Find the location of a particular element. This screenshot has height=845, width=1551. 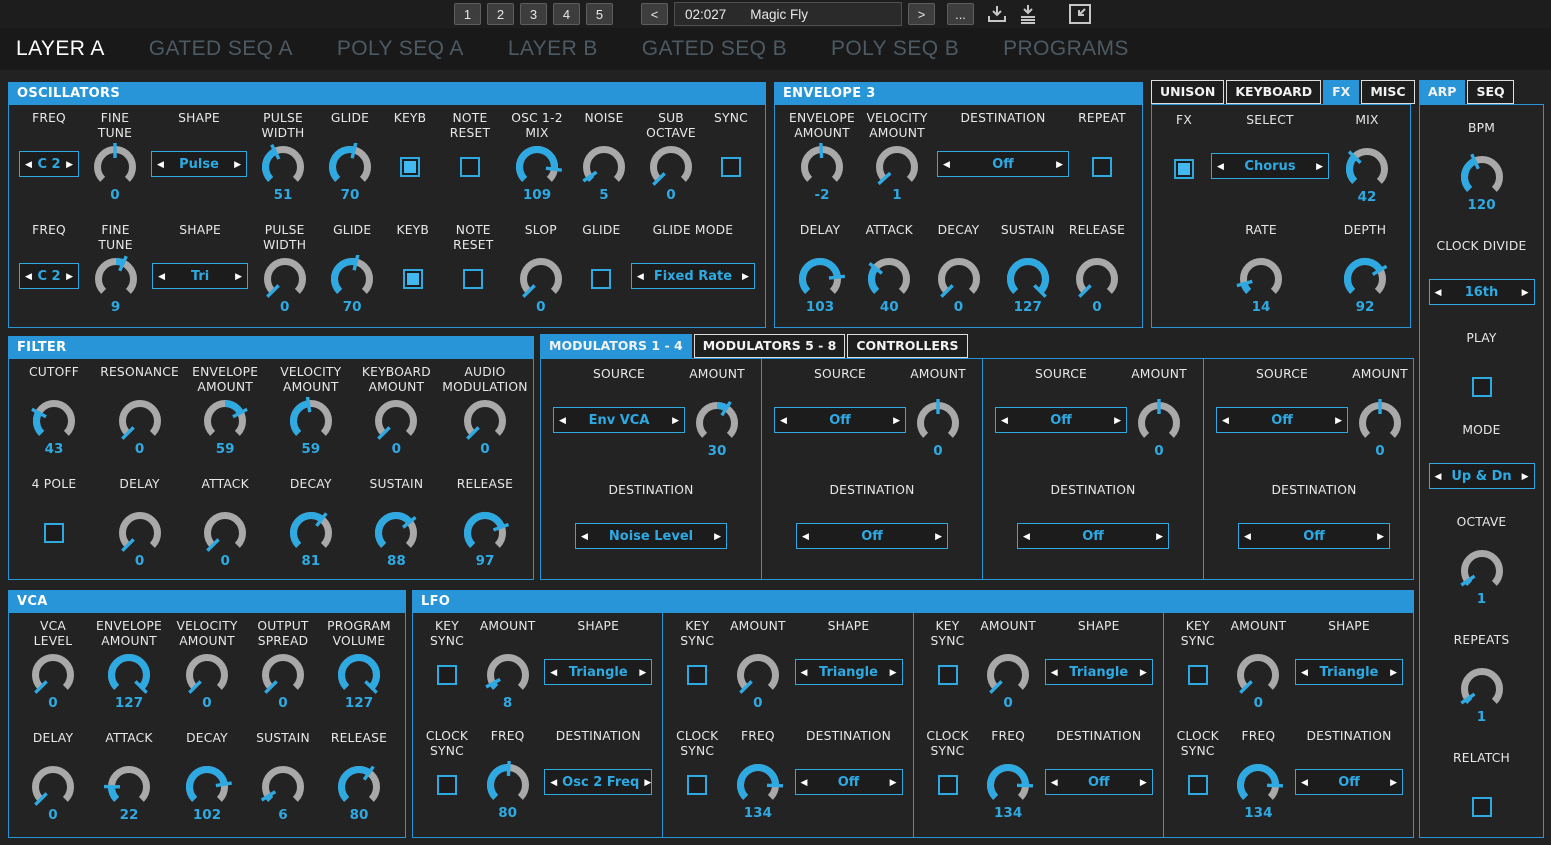

preset-3-button: 3 is located at coordinates (533, 14).